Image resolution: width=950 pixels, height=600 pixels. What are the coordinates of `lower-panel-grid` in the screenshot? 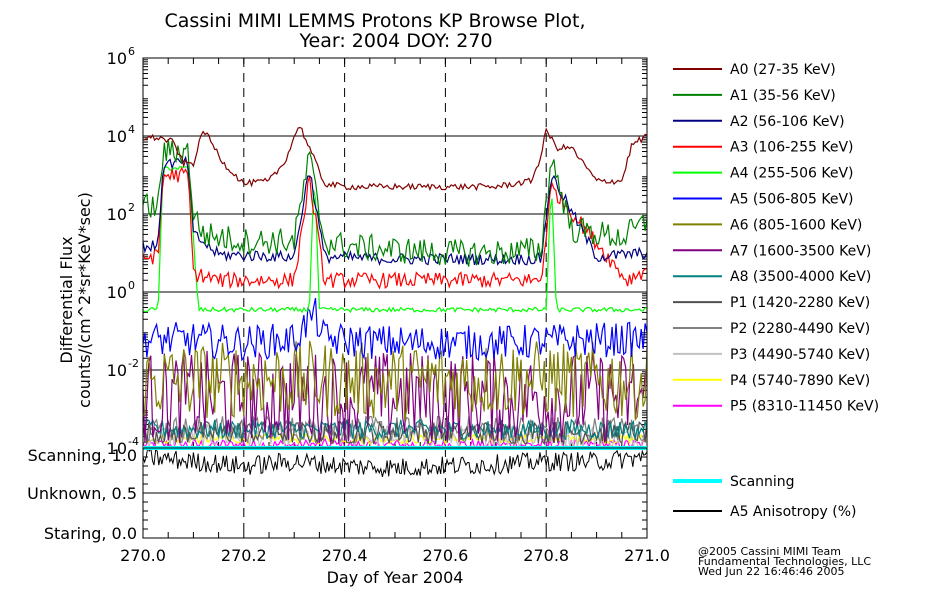 It's located at (395, 492).